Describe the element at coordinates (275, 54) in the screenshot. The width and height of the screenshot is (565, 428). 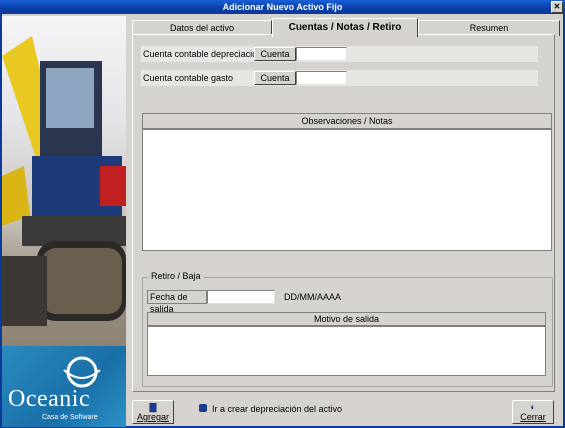
I see `depreciation-account-button: Cuenta` at that location.